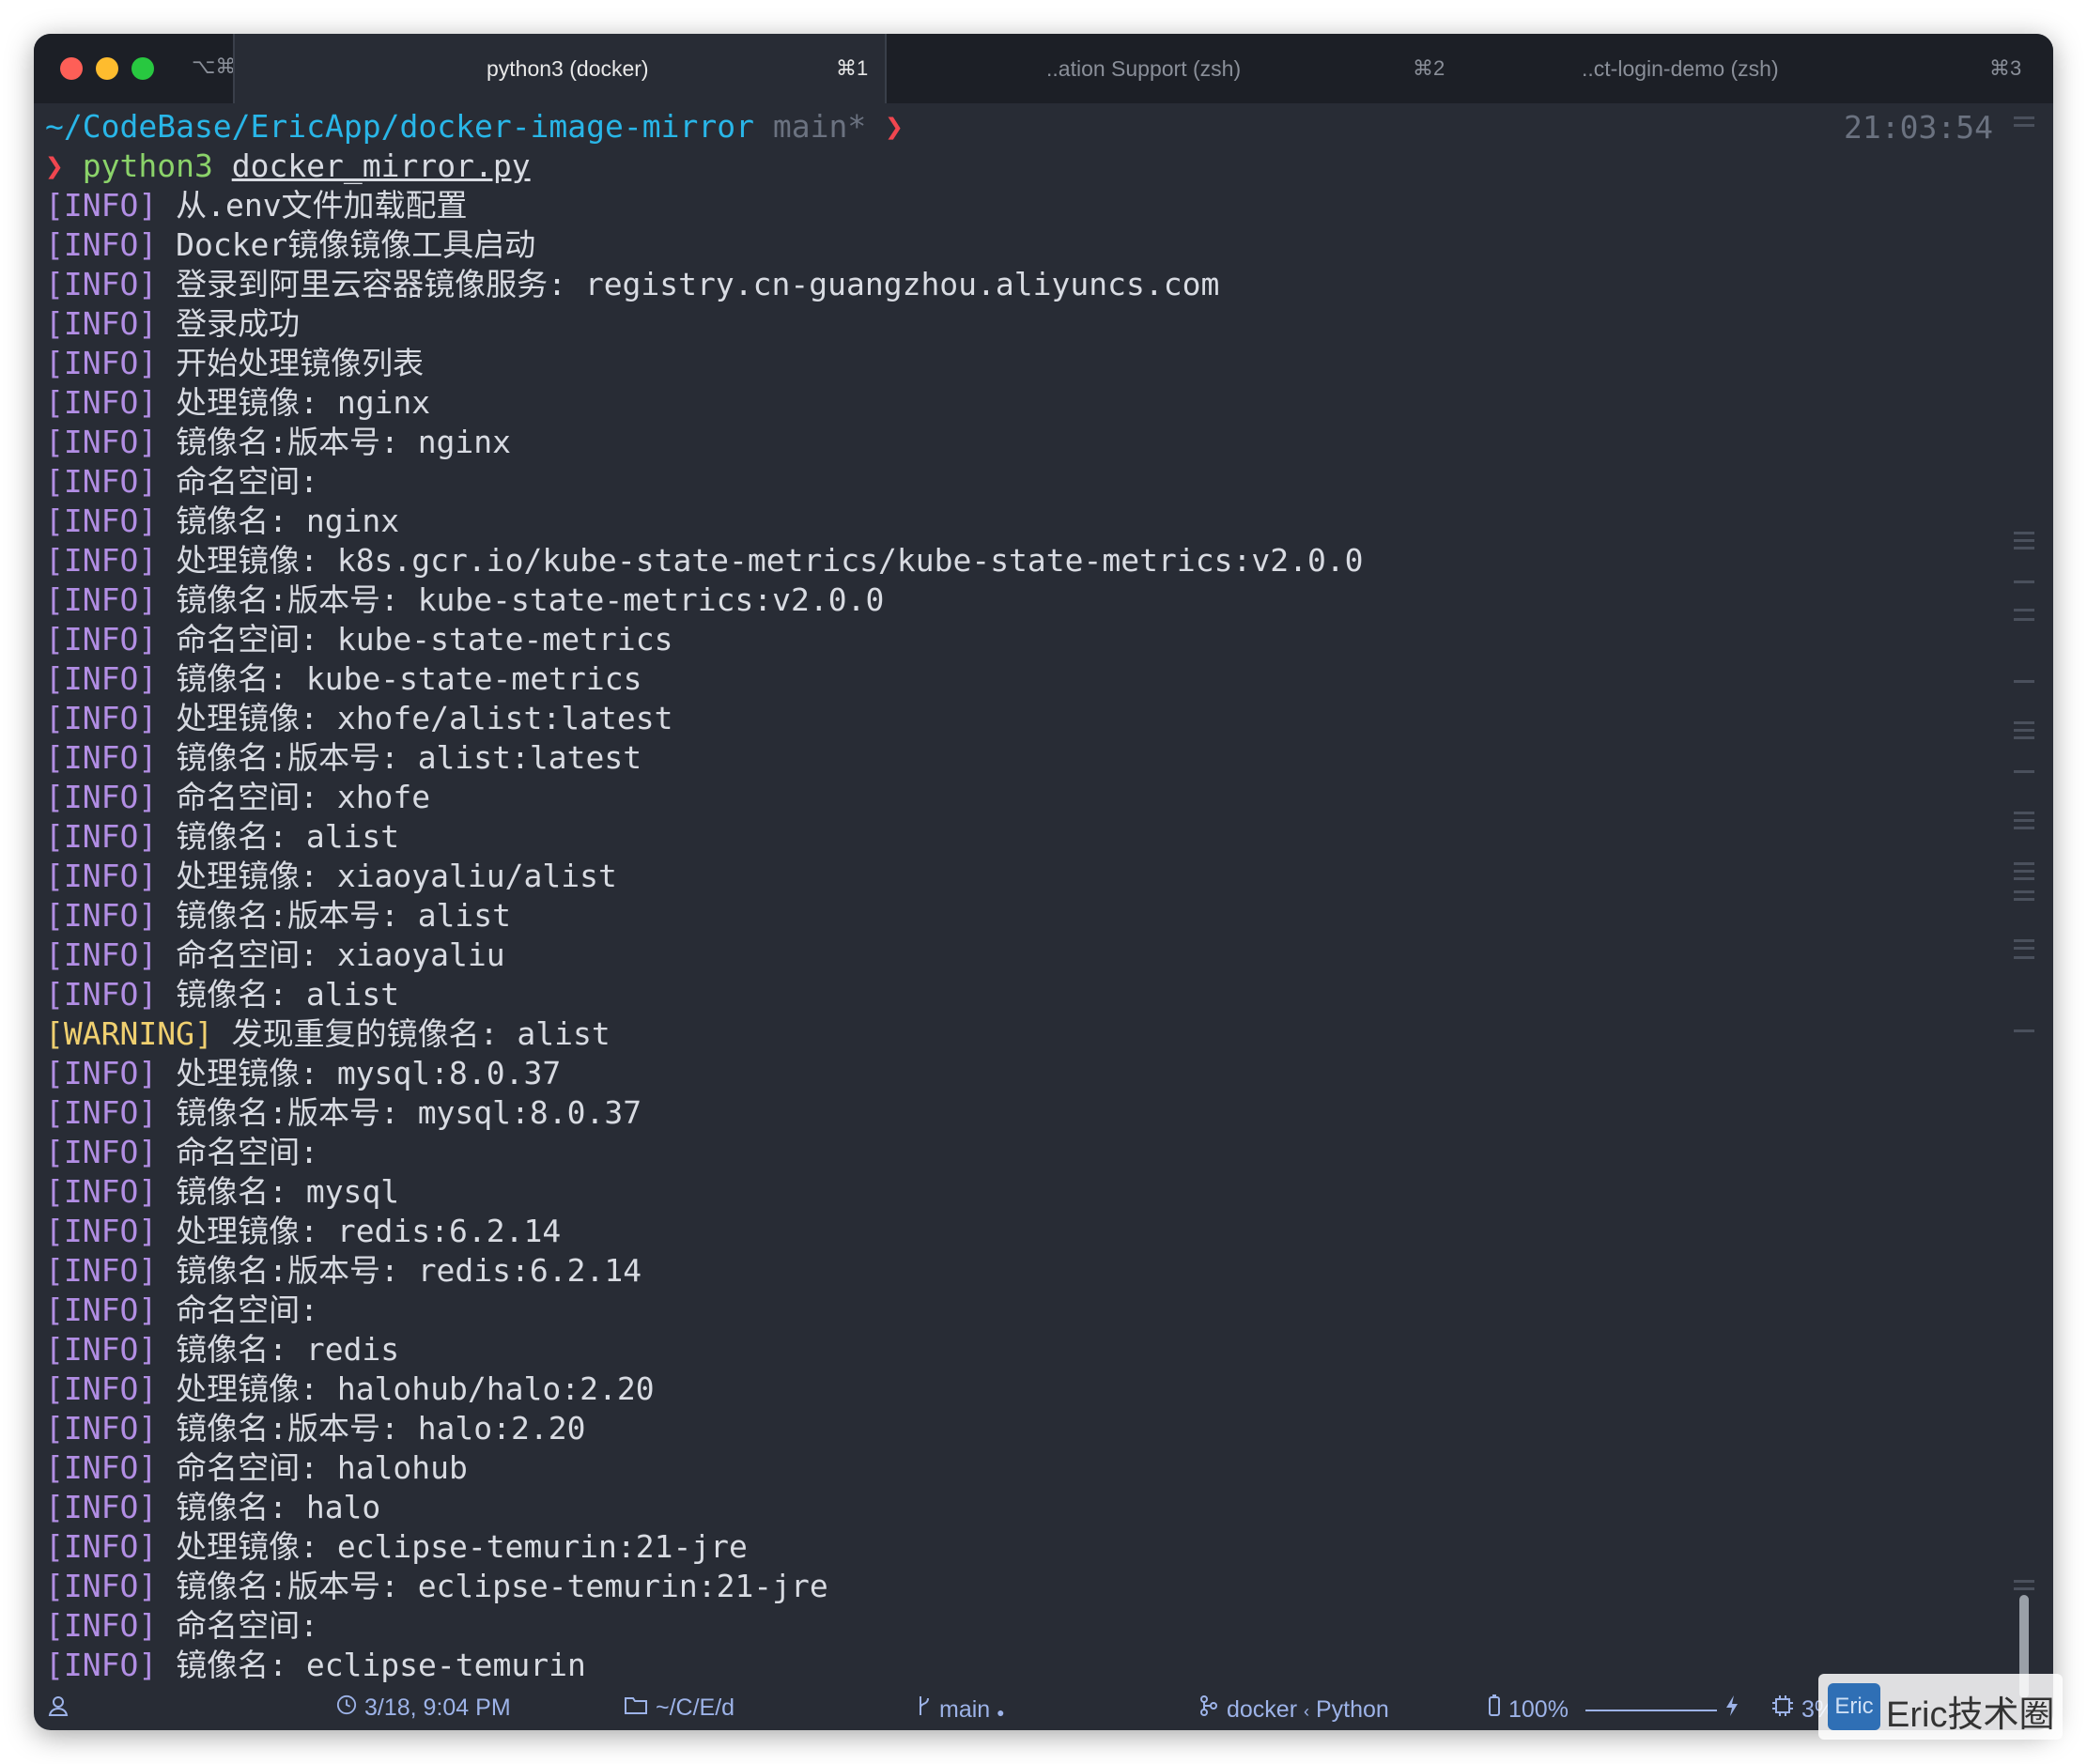 The height and width of the screenshot is (1764, 2087). Describe the element at coordinates (1144, 68) in the screenshot. I see `tab-label: ..ation Support (zsh)` at that location.